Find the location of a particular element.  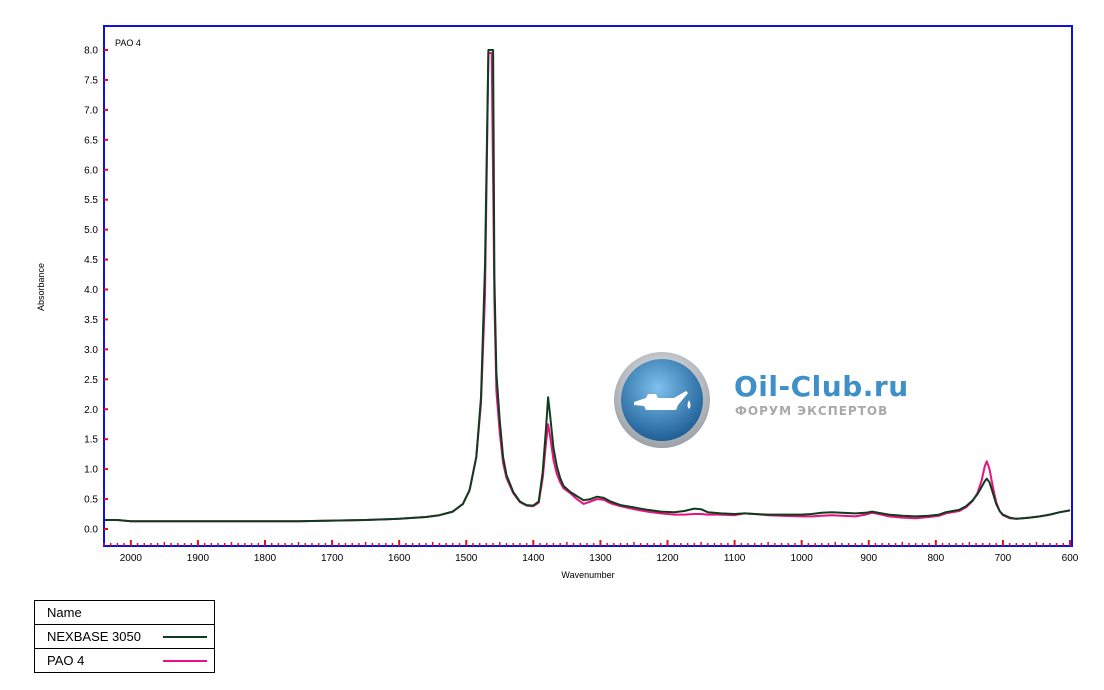

legend-item: NEXBASE 3050 is located at coordinates (124, 637).